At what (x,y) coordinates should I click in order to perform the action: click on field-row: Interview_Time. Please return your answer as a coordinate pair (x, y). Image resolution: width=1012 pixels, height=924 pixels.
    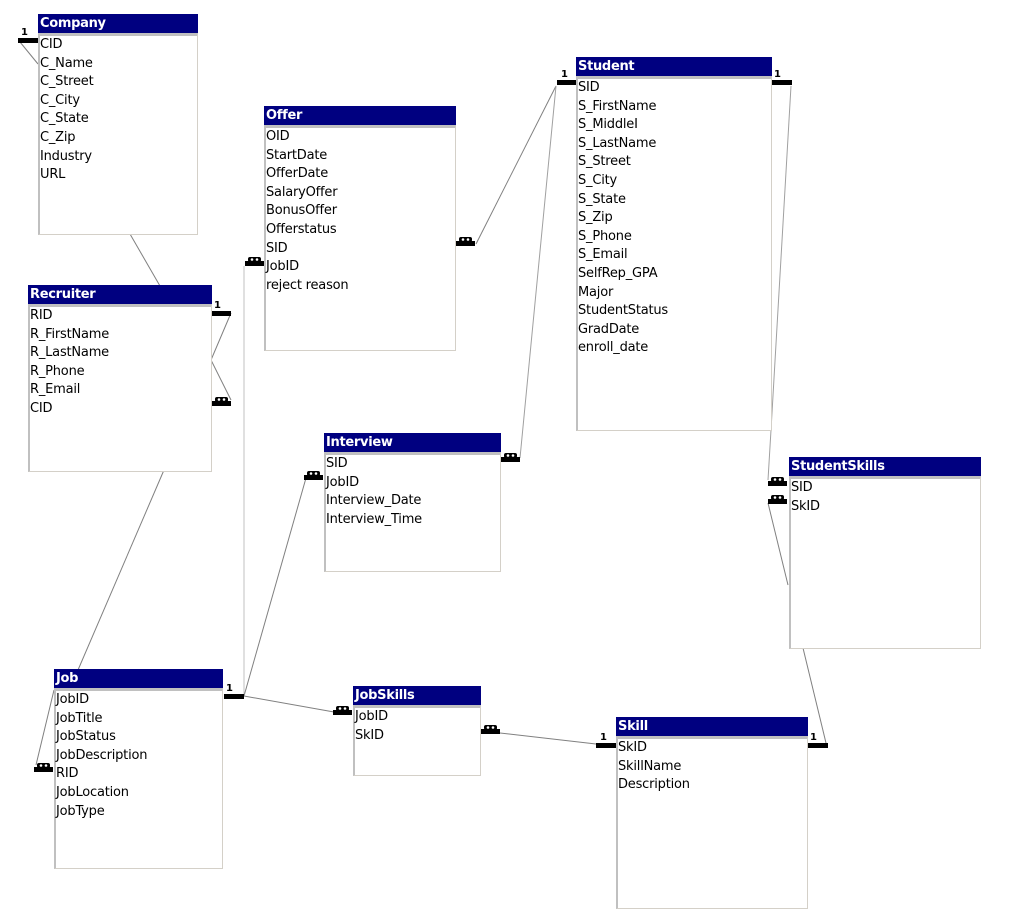
    Looking at the image, I should click on (413, 520).